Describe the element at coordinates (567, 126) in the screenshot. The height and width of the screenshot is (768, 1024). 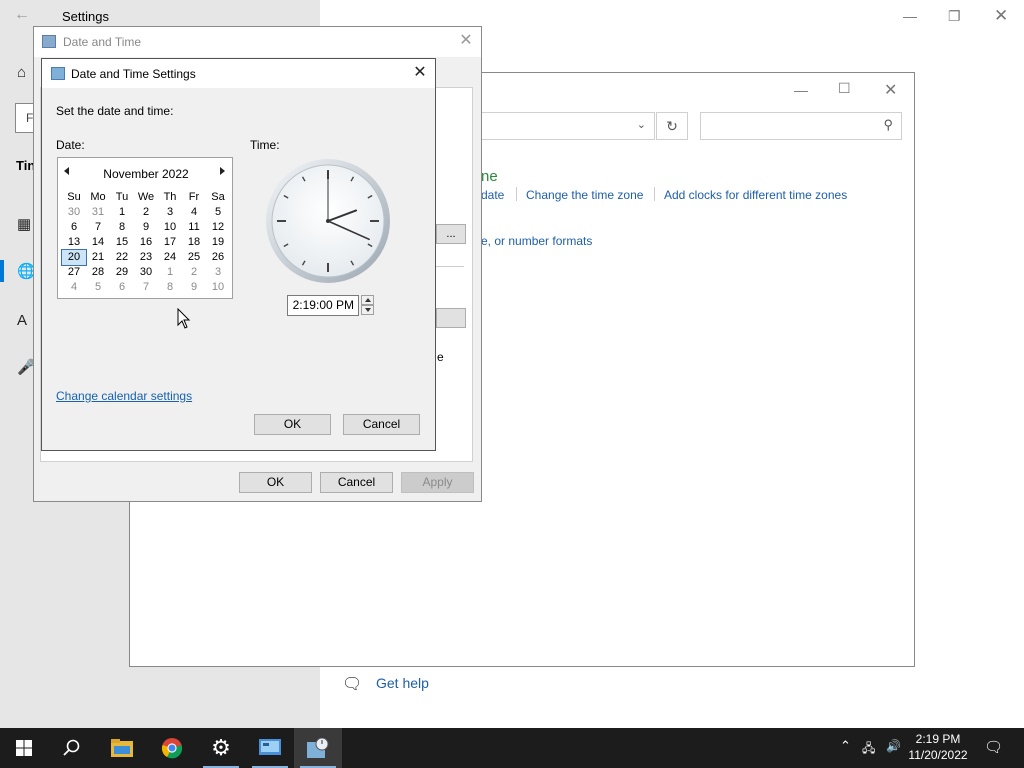
I see `cp-address-bar: ⌄` at that location.